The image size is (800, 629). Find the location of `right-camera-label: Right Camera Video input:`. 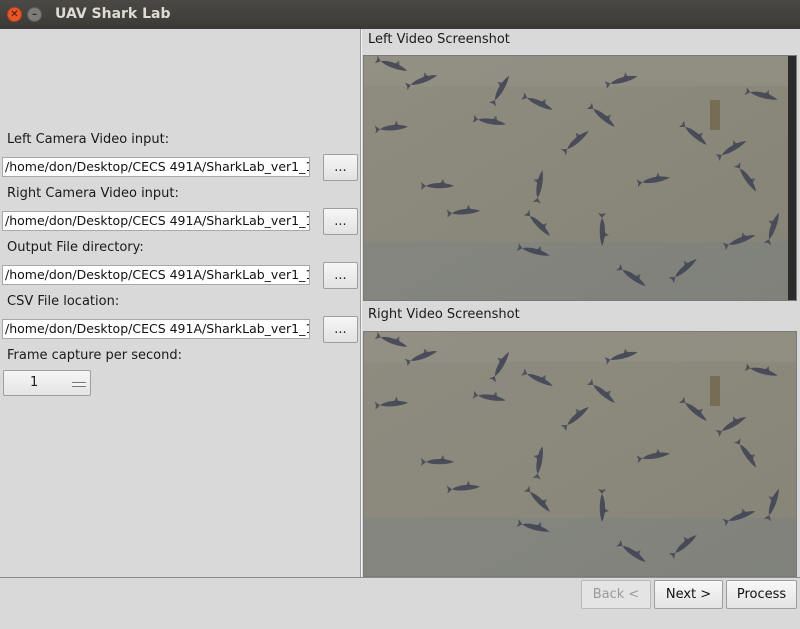

right-camera-label: Right Camera Video input: is located at coordinates (93, 193).